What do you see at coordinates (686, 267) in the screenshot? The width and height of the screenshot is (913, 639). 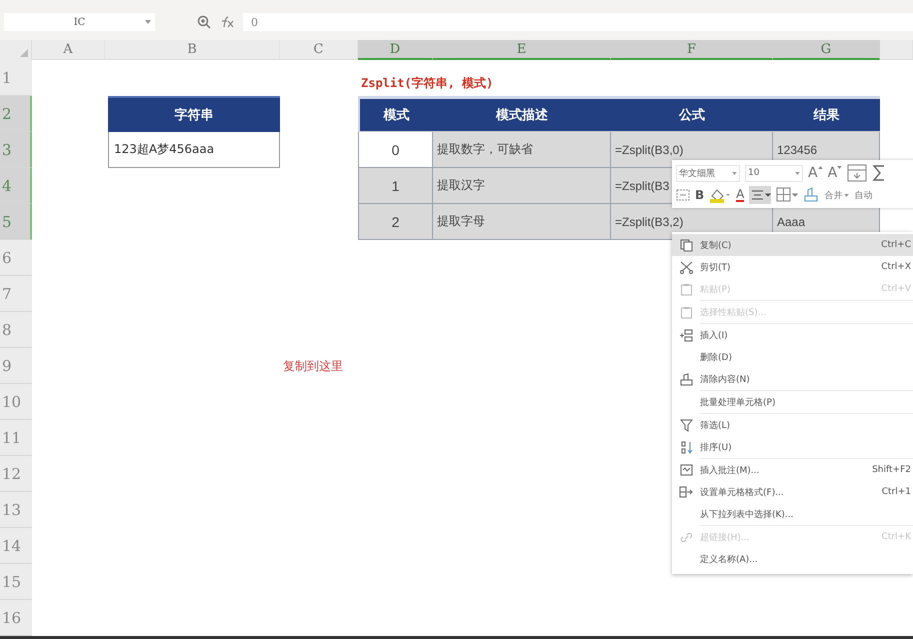 I see `scissors-icon` at bounding box center [686, 267].